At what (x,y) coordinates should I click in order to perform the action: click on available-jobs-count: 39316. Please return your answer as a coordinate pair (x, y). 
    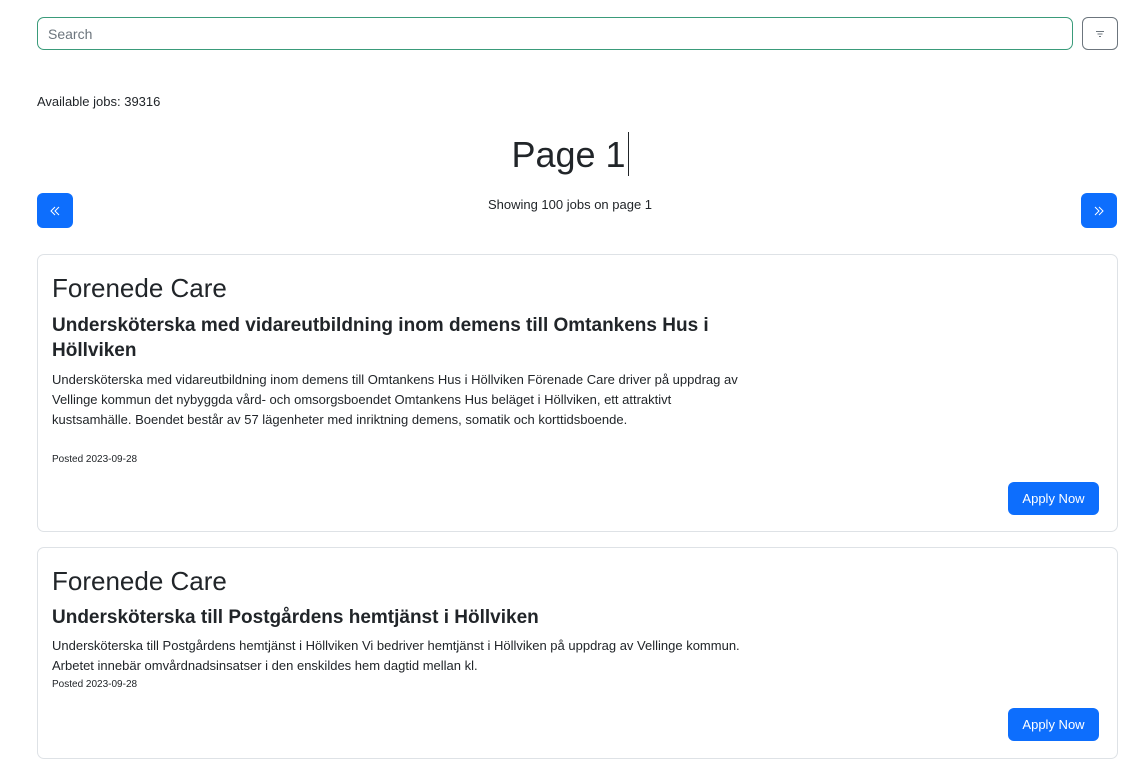
    Looking at the image, I should click on (142, 101).